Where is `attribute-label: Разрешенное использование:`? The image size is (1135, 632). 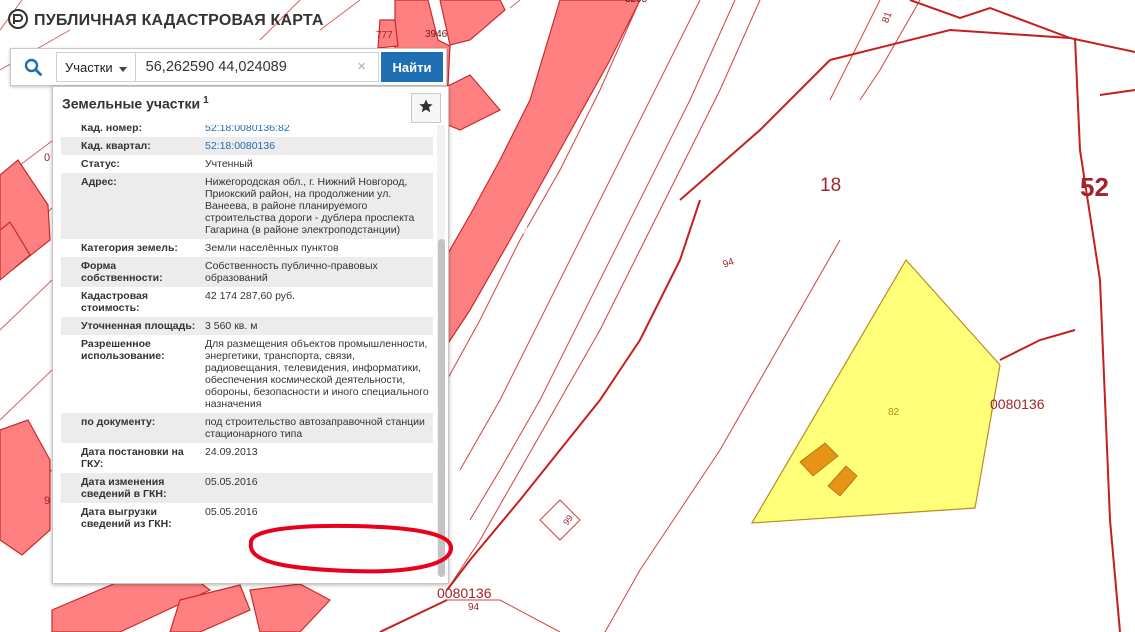
attribute-label: Разрешенное использование: is located at coordinates (123, 350).